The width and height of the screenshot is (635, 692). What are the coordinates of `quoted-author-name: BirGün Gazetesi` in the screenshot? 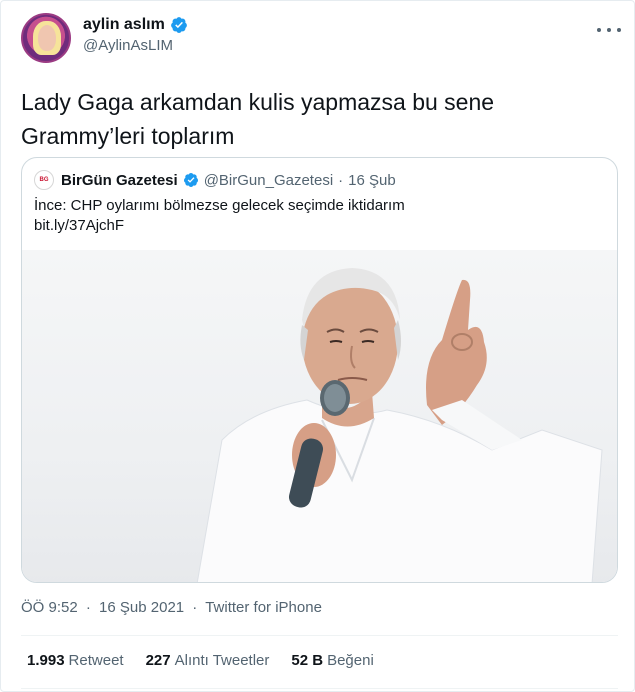 It's located at (119, 180).